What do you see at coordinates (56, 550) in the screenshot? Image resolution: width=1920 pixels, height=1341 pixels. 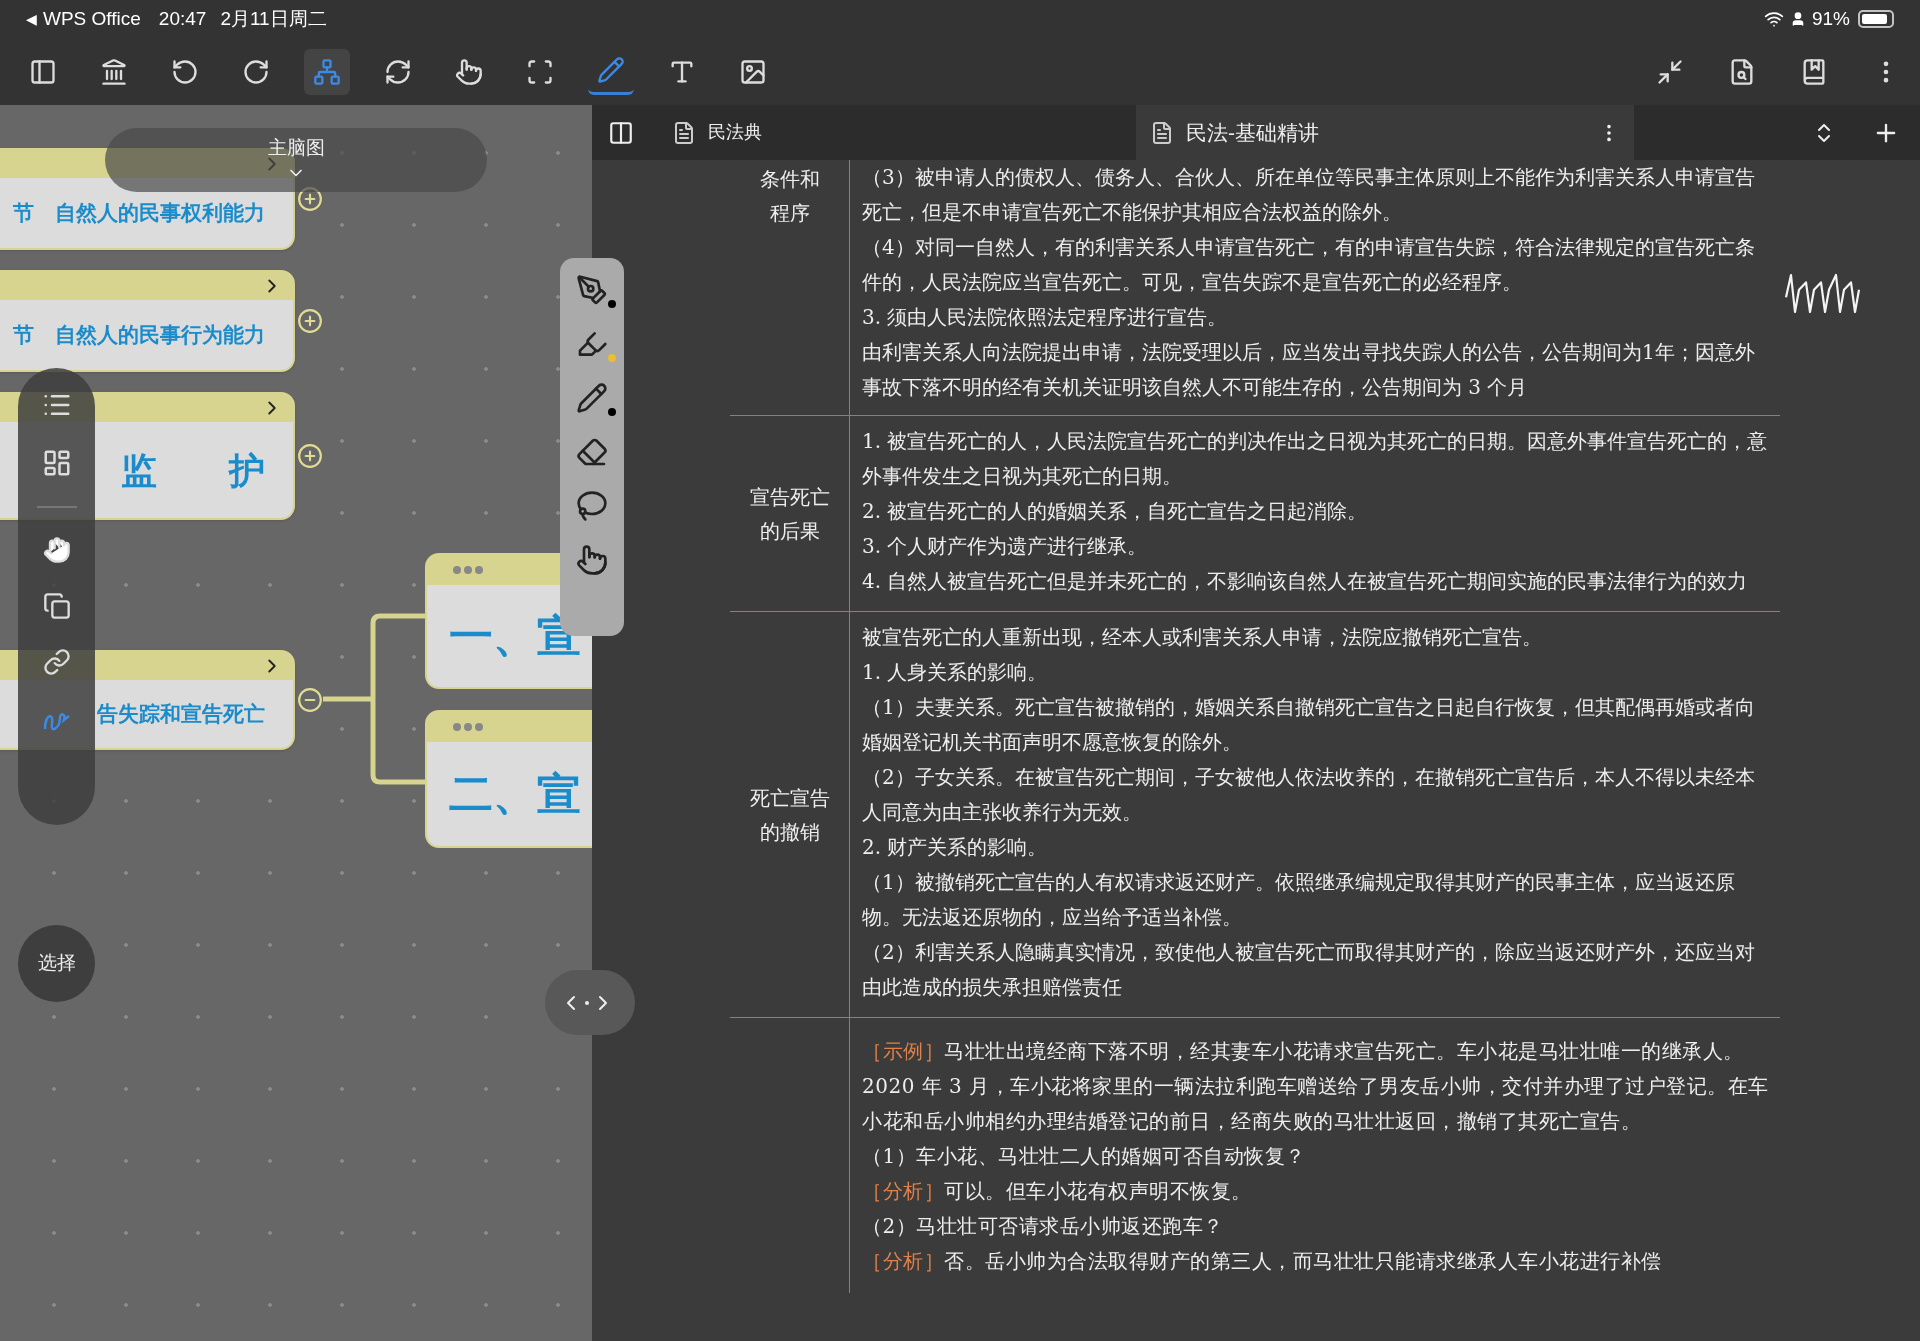 I see `hand-icon` at bounding box center [56, 550].